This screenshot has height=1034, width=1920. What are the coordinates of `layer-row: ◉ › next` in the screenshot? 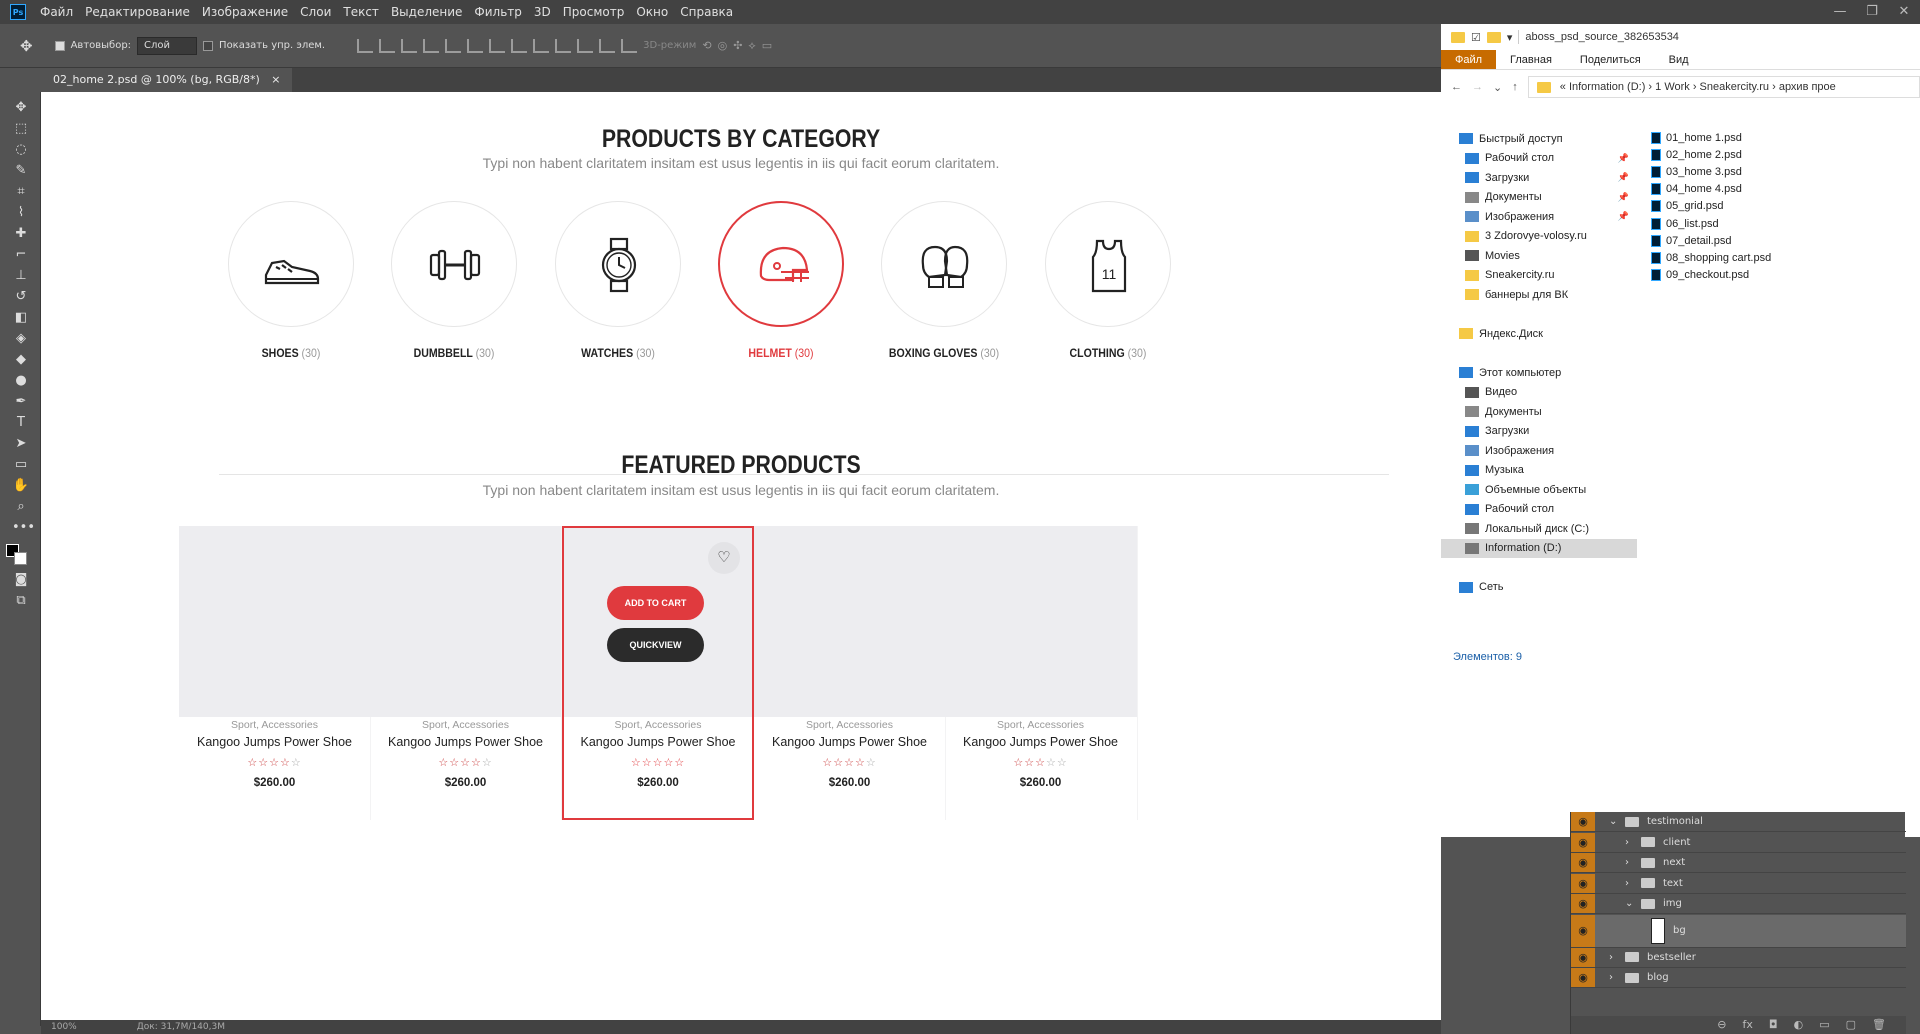 It's located at (1738, 863).